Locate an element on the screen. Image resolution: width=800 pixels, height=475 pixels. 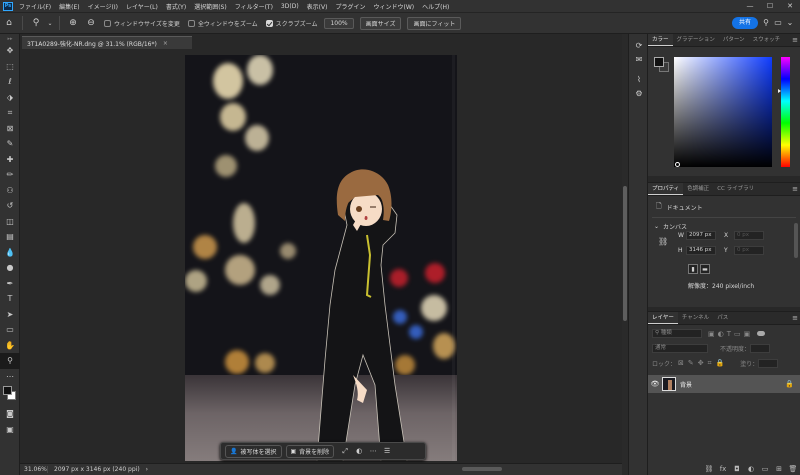
color-field is located at coordinates (723, 112).